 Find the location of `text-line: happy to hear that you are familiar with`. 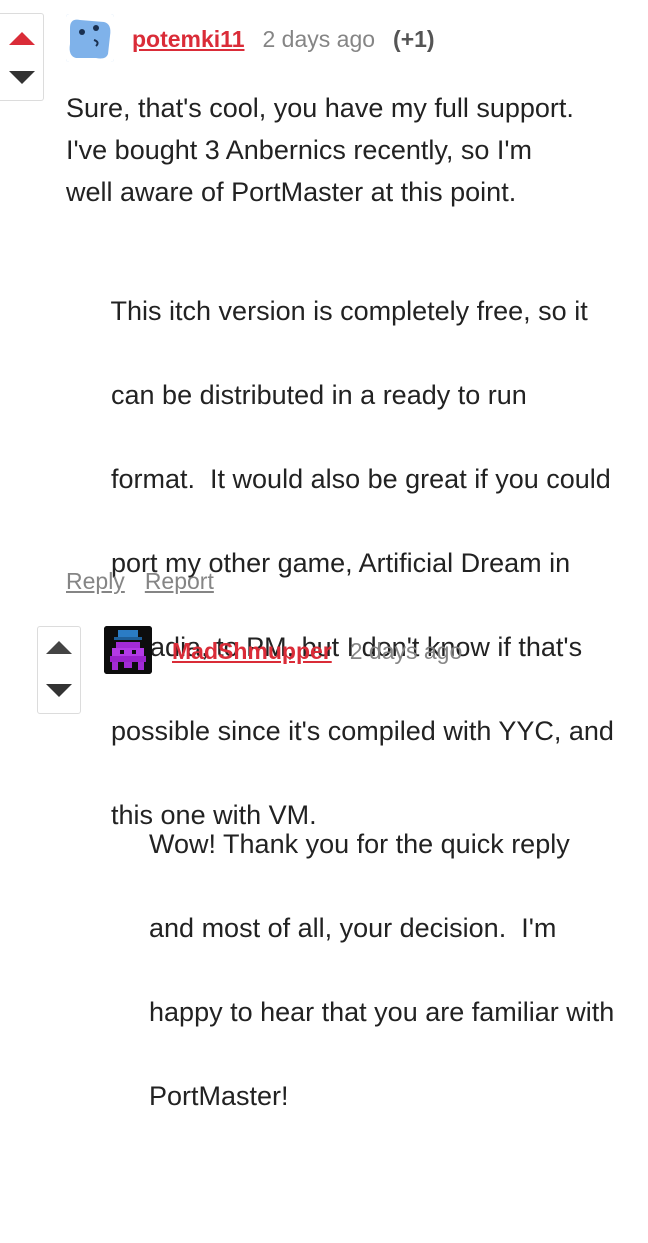

text-line: happy to hear that you are familiar with is located at coordinates (382, 1012).